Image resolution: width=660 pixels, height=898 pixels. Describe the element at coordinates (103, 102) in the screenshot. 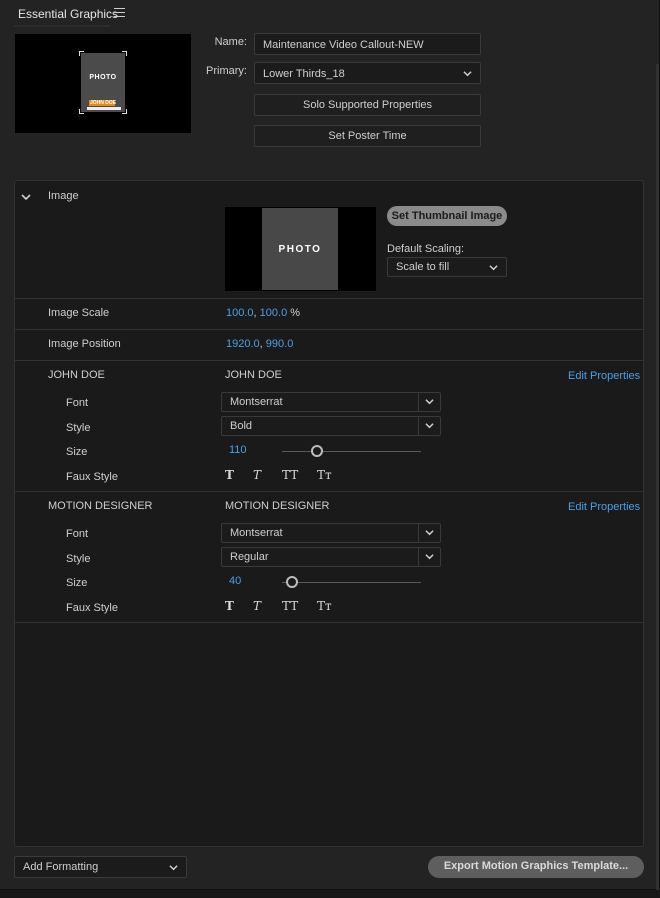

I see `thumbnail-name-text: JOHN DOE` at that location.